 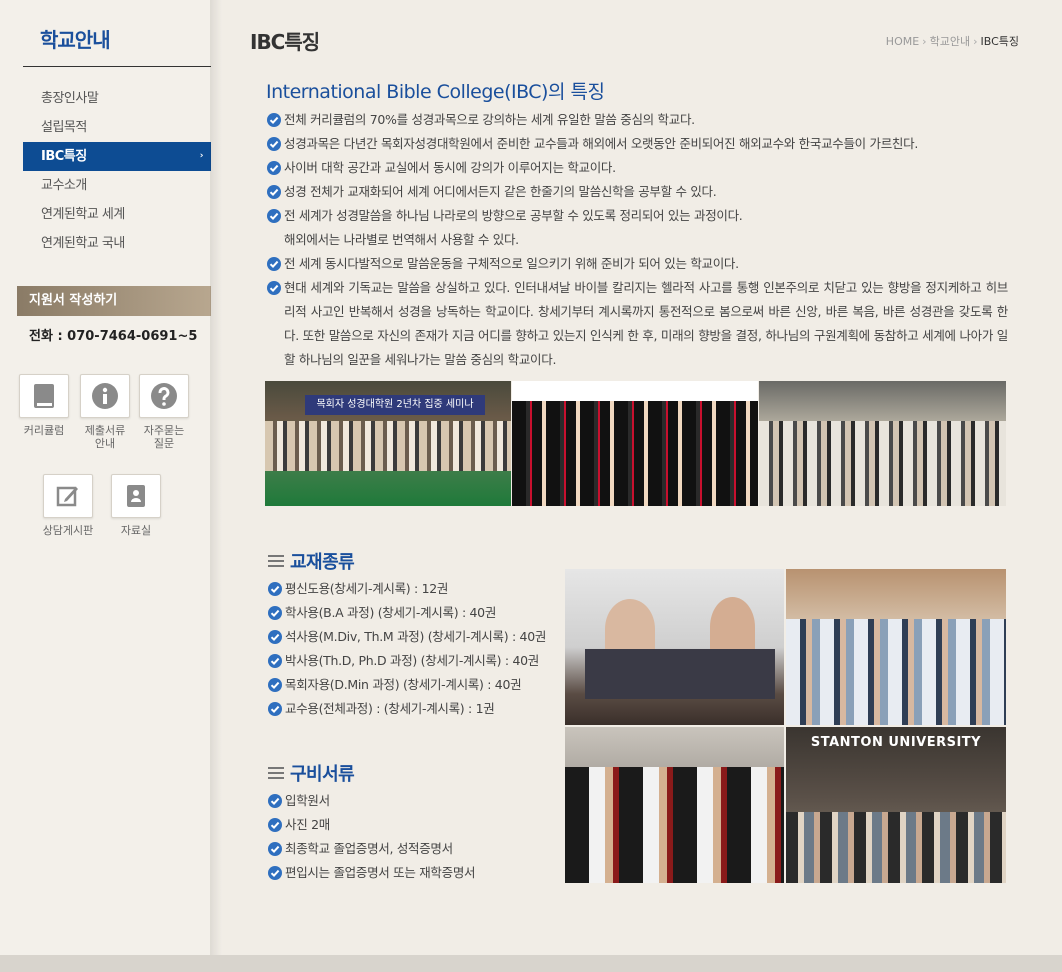 I want to click on list-item: 박사용(Th.D, Ph.D 과정) (창세기-계시록) : 40권, so click(x=407, y=661).